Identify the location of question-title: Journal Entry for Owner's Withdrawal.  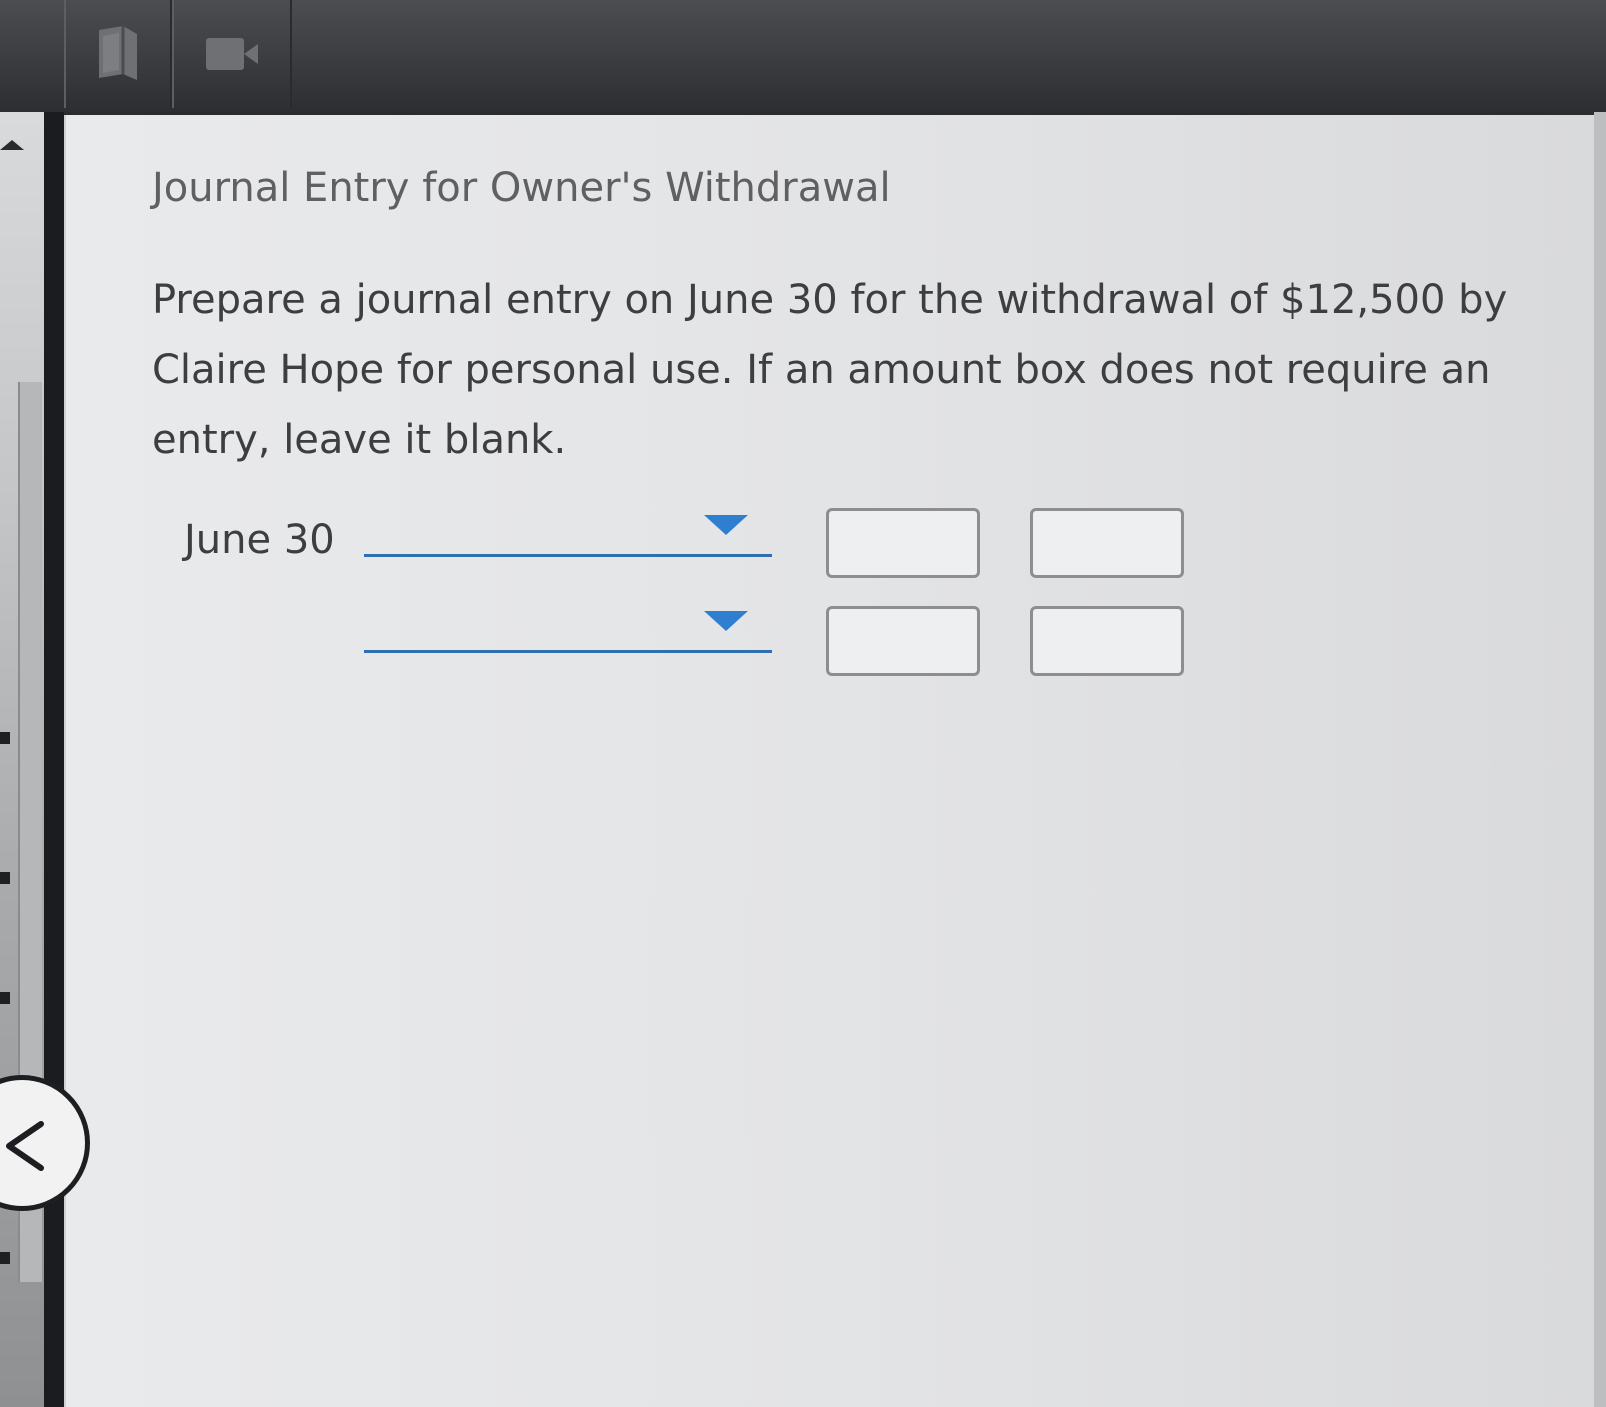
(521, 188).